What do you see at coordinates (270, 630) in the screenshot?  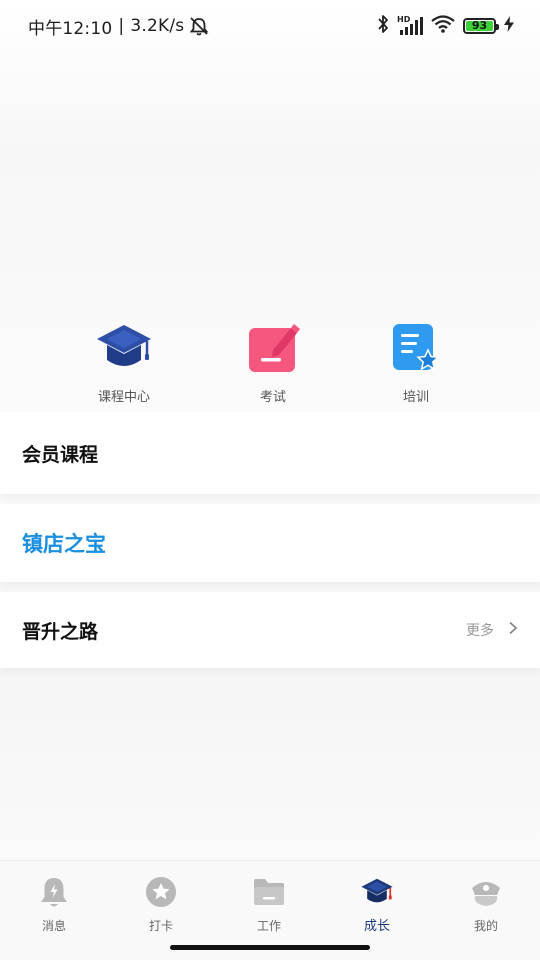 I see `promotion-path-card: 晋升之路 更多` at bounding box center [270, 630].